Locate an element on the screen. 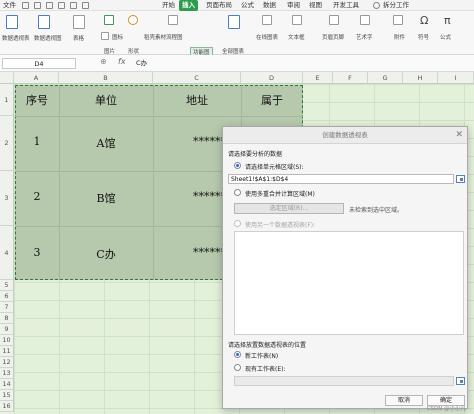  data-cell: A馆 is located at coordinates (106, 143).